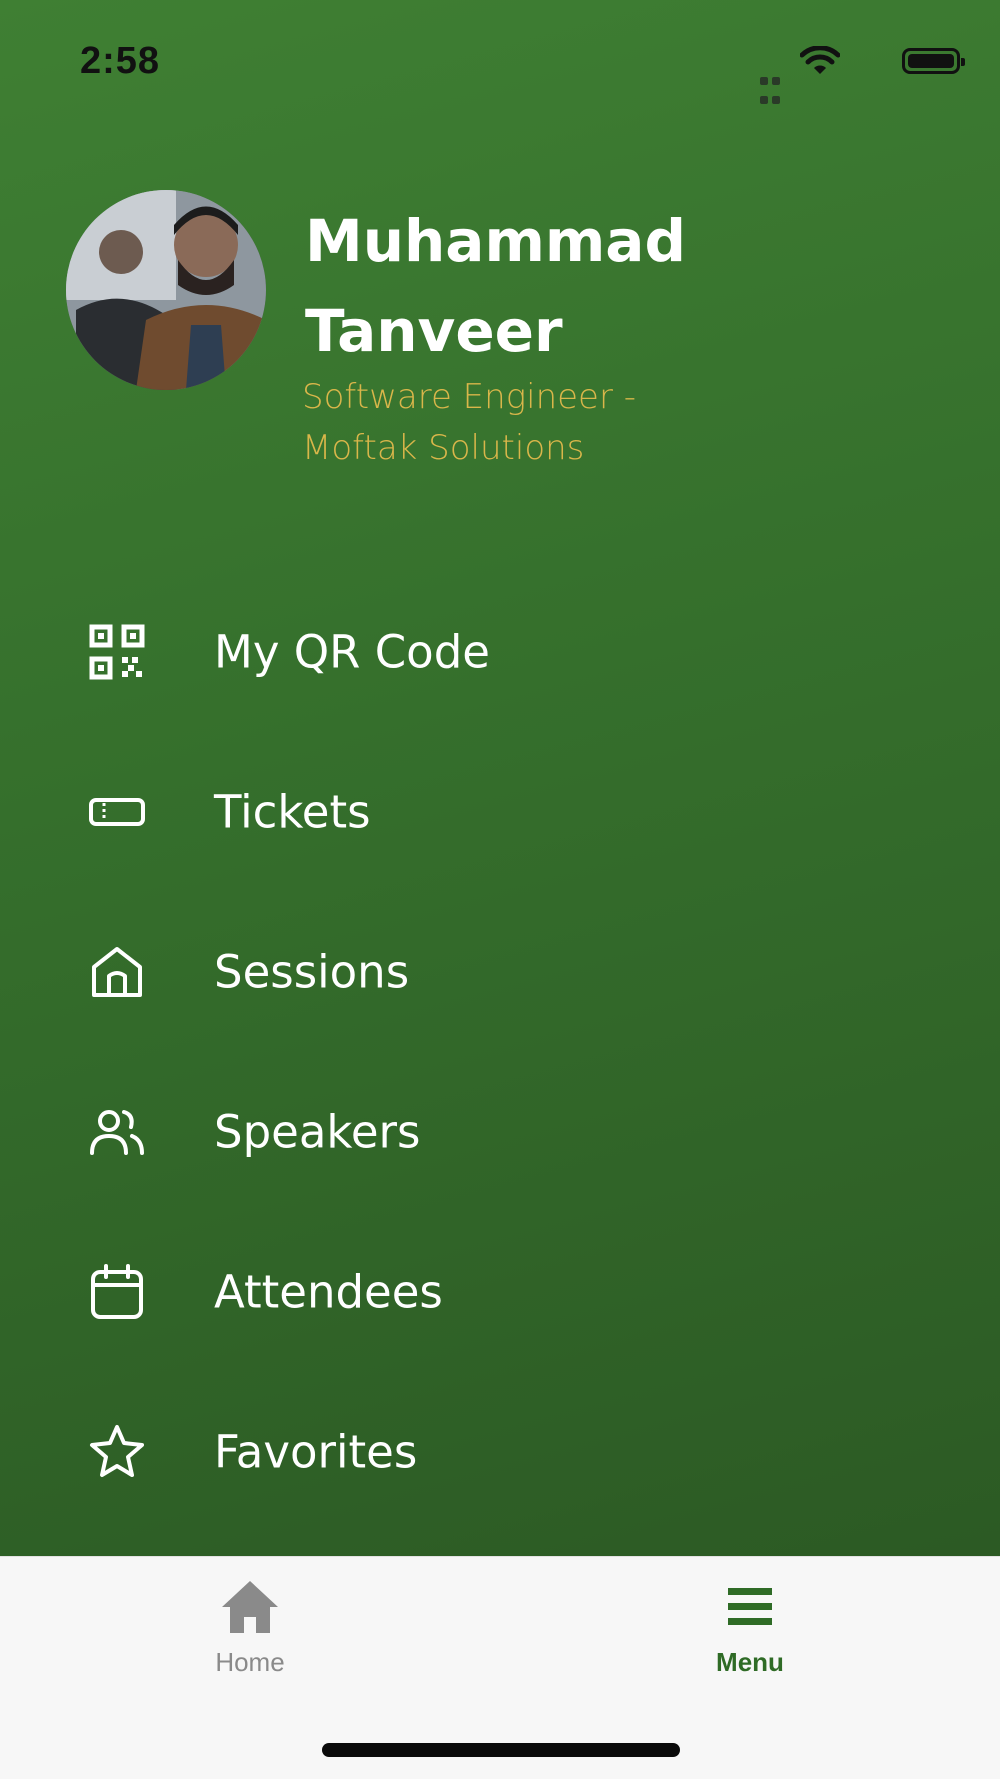 This screenshot has width=1000, height=1779. Describe the element at coordinates (117, 812) in the screenshot. I see `ticket-icon` at that location.